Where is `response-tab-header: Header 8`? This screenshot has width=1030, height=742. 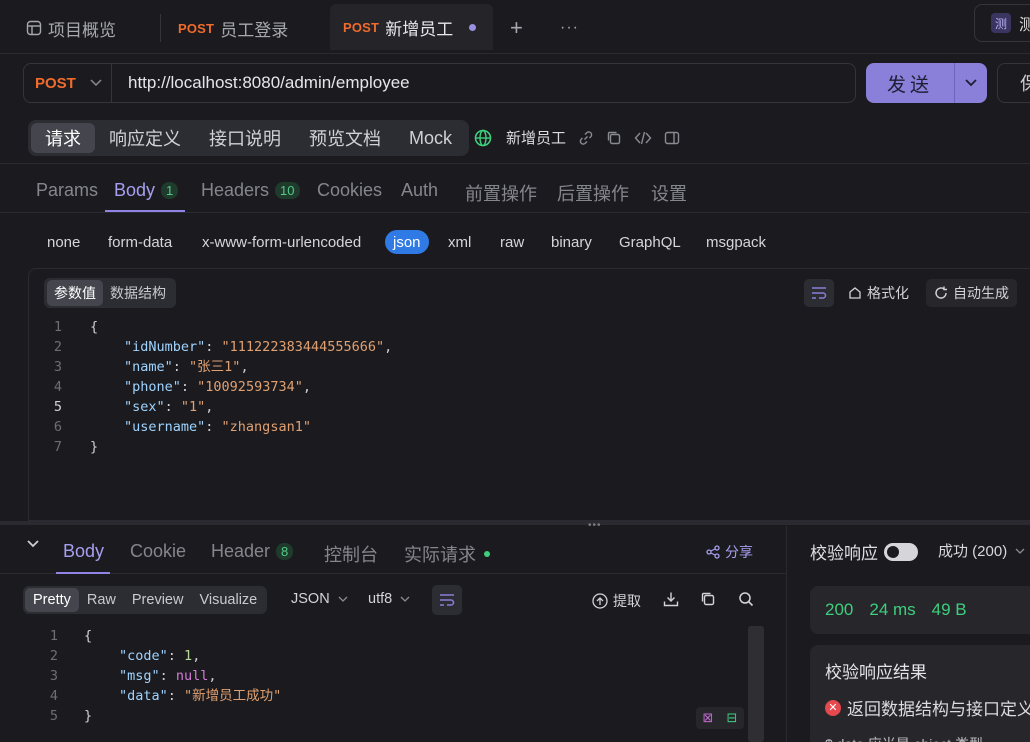
response-tab-header: Header 8 is located at coordinates (252, 551).